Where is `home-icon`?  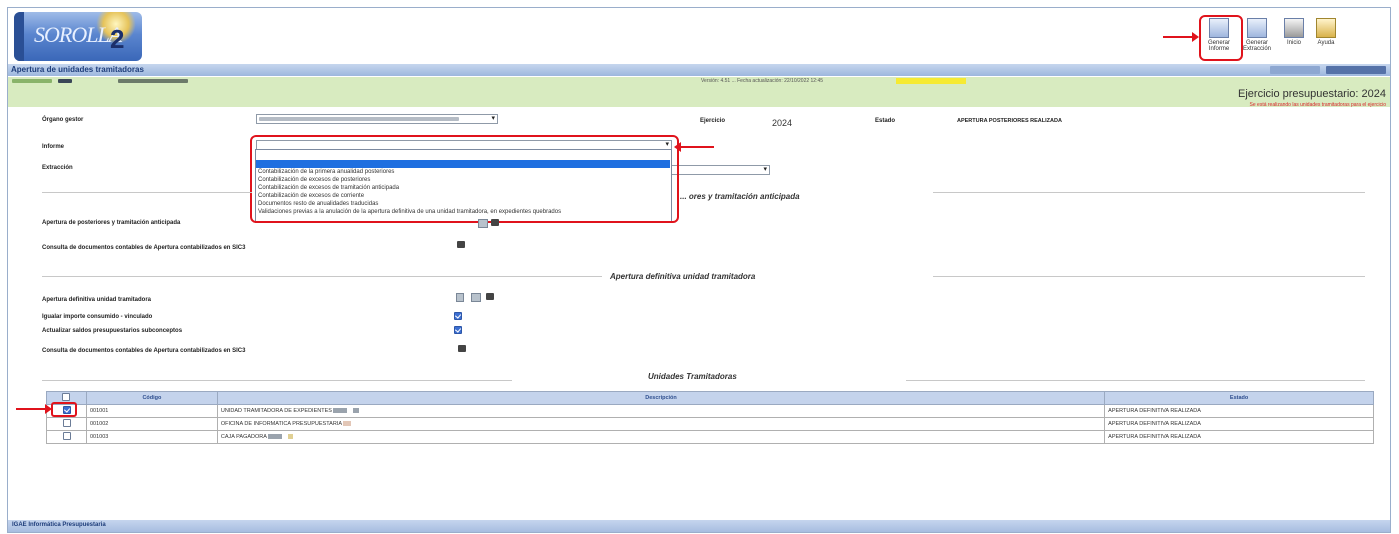 home-icon is located at coordinates (1294, 28).